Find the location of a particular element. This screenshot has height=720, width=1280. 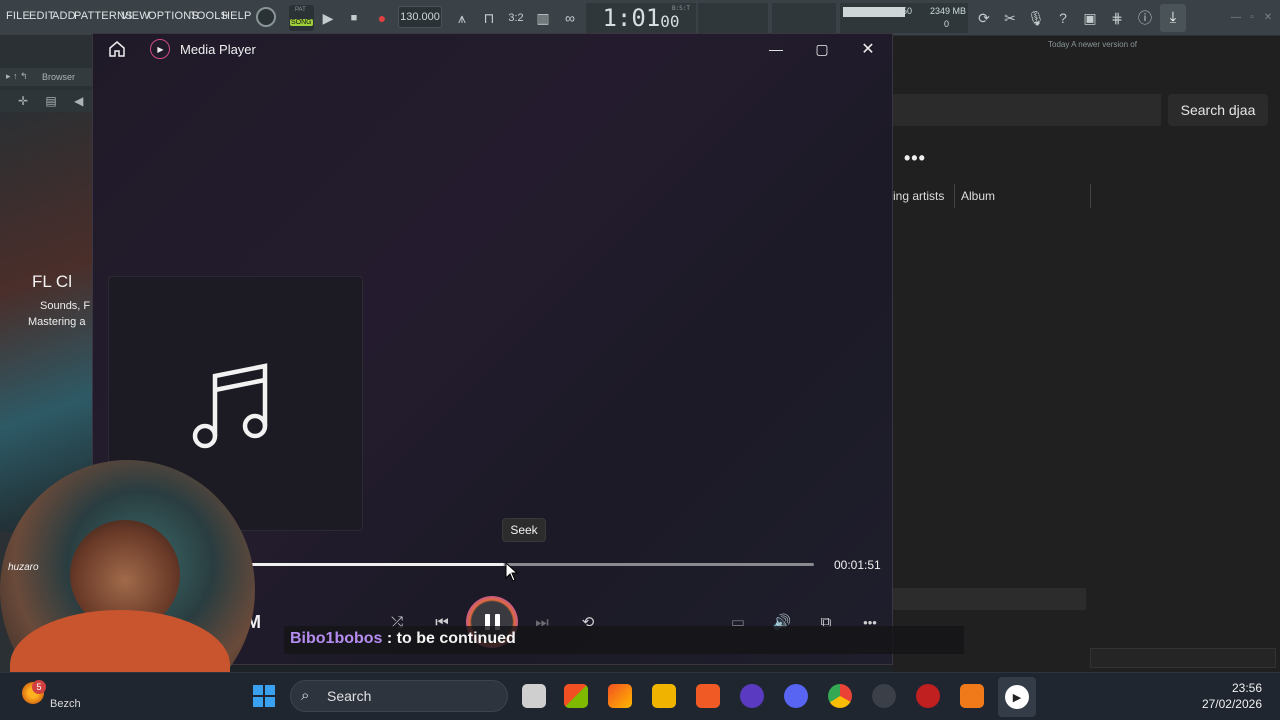

browser-header: ▸ ↑ ↰ Browser is located at coordinates (46, 77).